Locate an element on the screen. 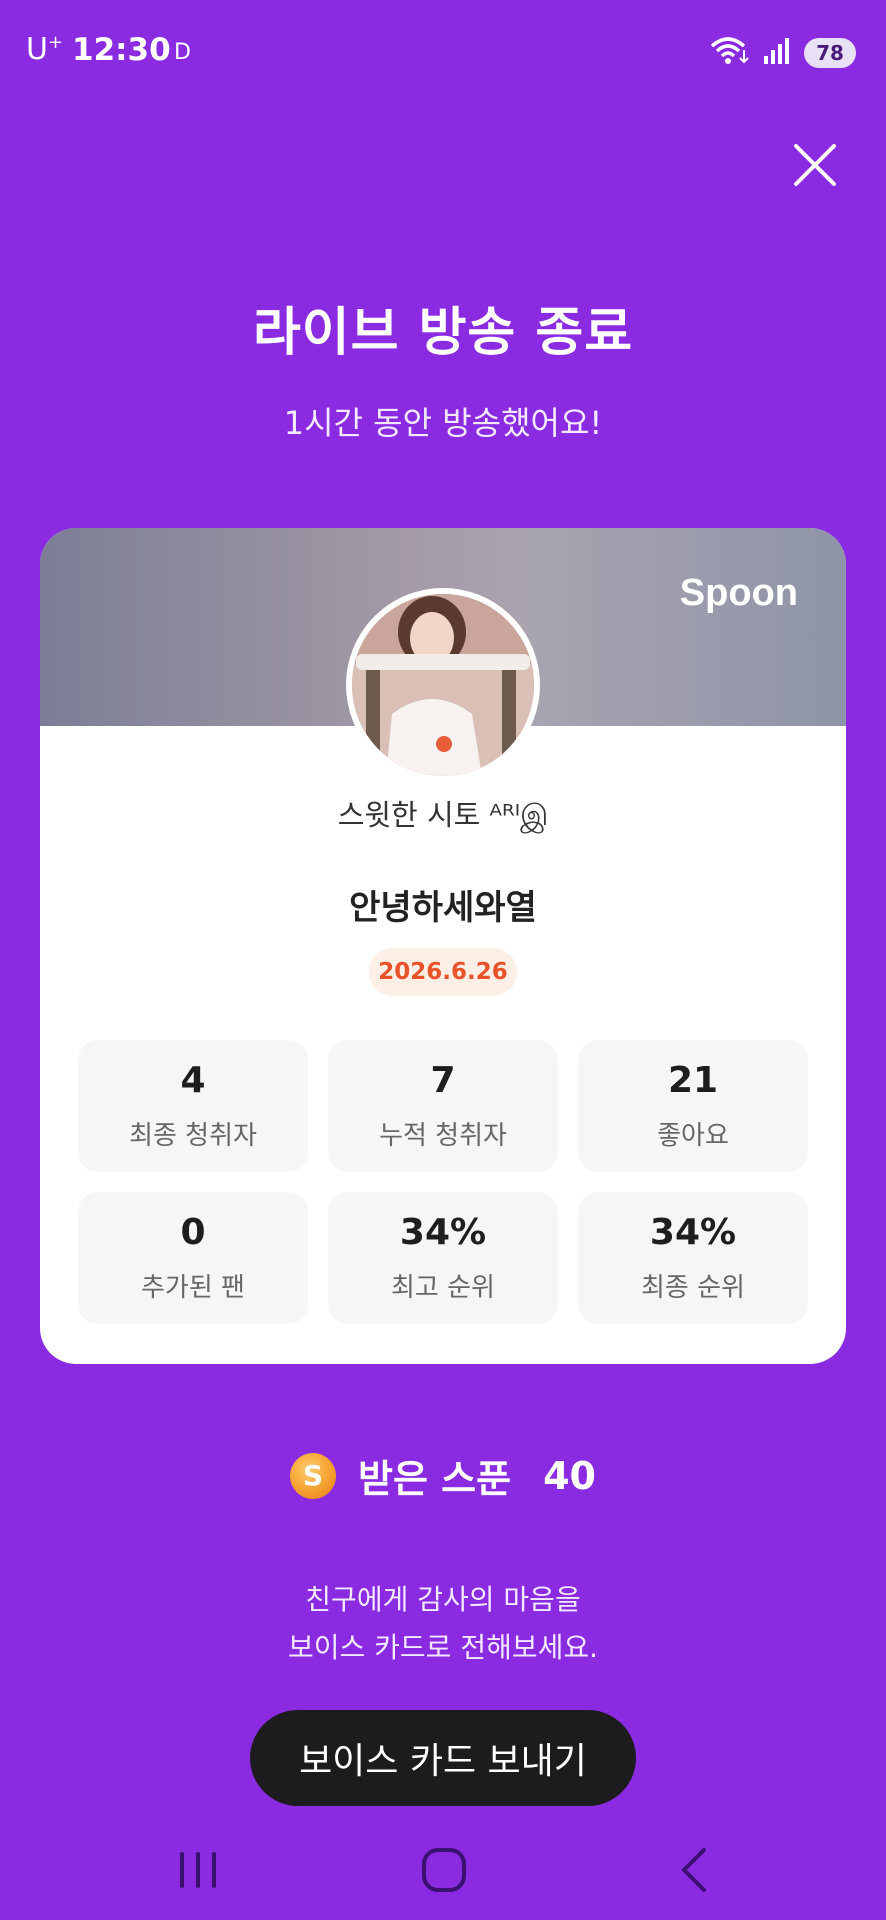 This screenshot has width=886, height=1920. stat-value: 21 is located at coordinates (693, 1080).